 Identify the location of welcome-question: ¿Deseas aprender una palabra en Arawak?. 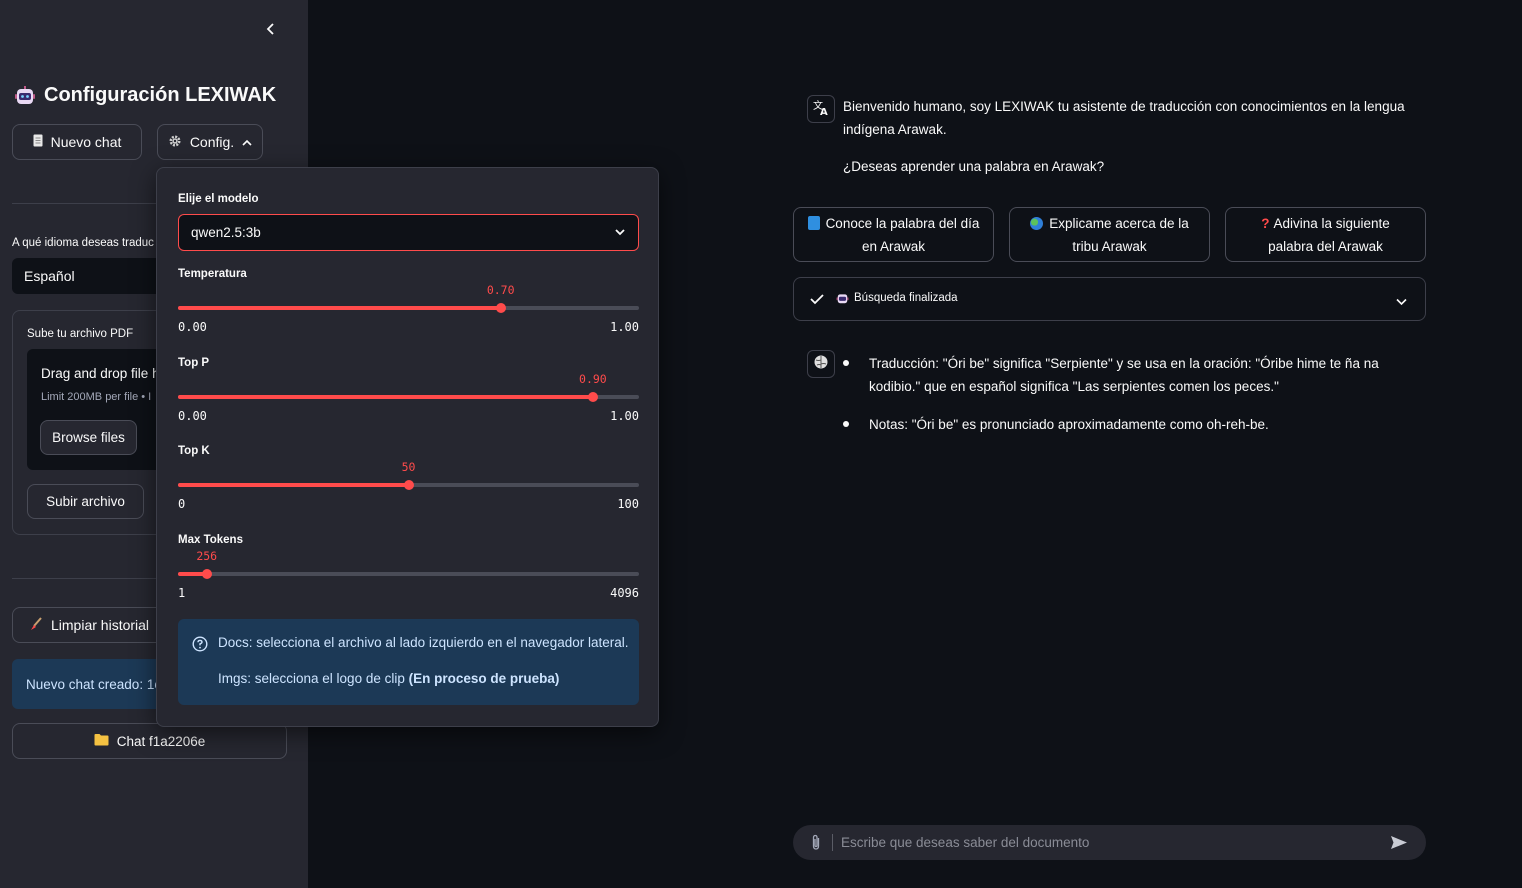
(974, 166).